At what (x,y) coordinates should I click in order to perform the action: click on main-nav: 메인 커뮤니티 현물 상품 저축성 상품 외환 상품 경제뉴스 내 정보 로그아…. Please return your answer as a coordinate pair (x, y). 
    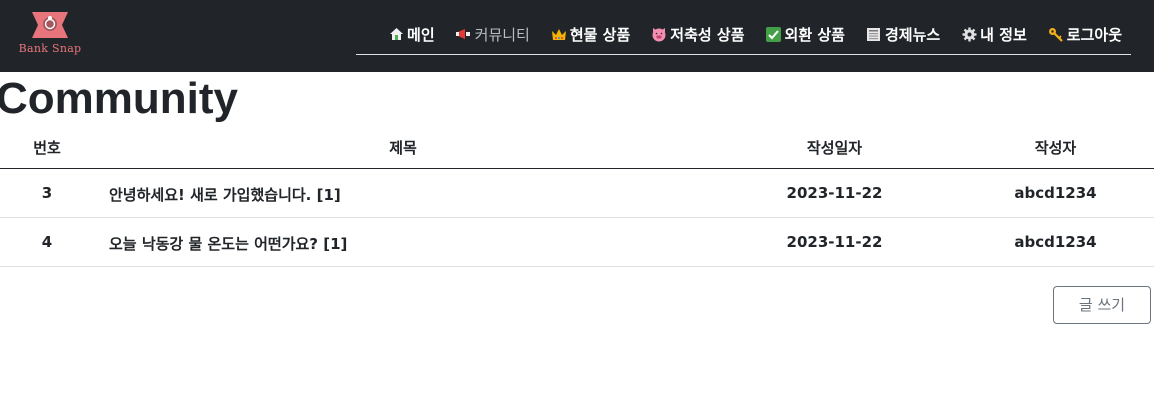
    Looking at the image, I should click on (743, 36).